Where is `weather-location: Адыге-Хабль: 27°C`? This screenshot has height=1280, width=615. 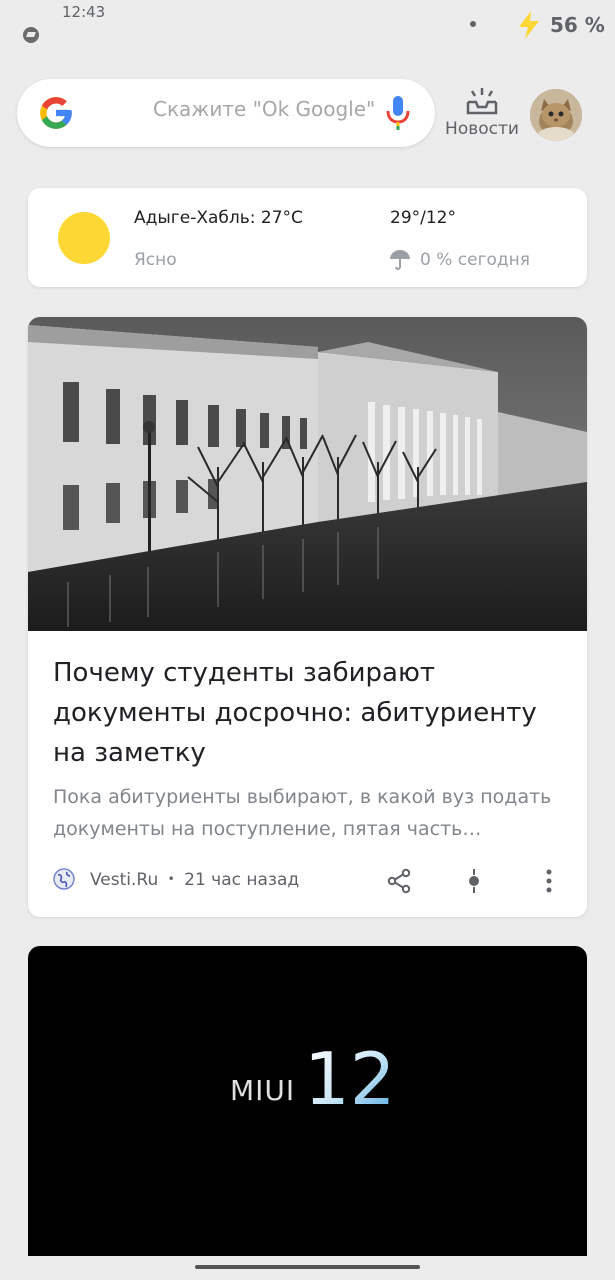 weather-location: Адыге-Хабль: 27°C is located at coordinates (218, 218).